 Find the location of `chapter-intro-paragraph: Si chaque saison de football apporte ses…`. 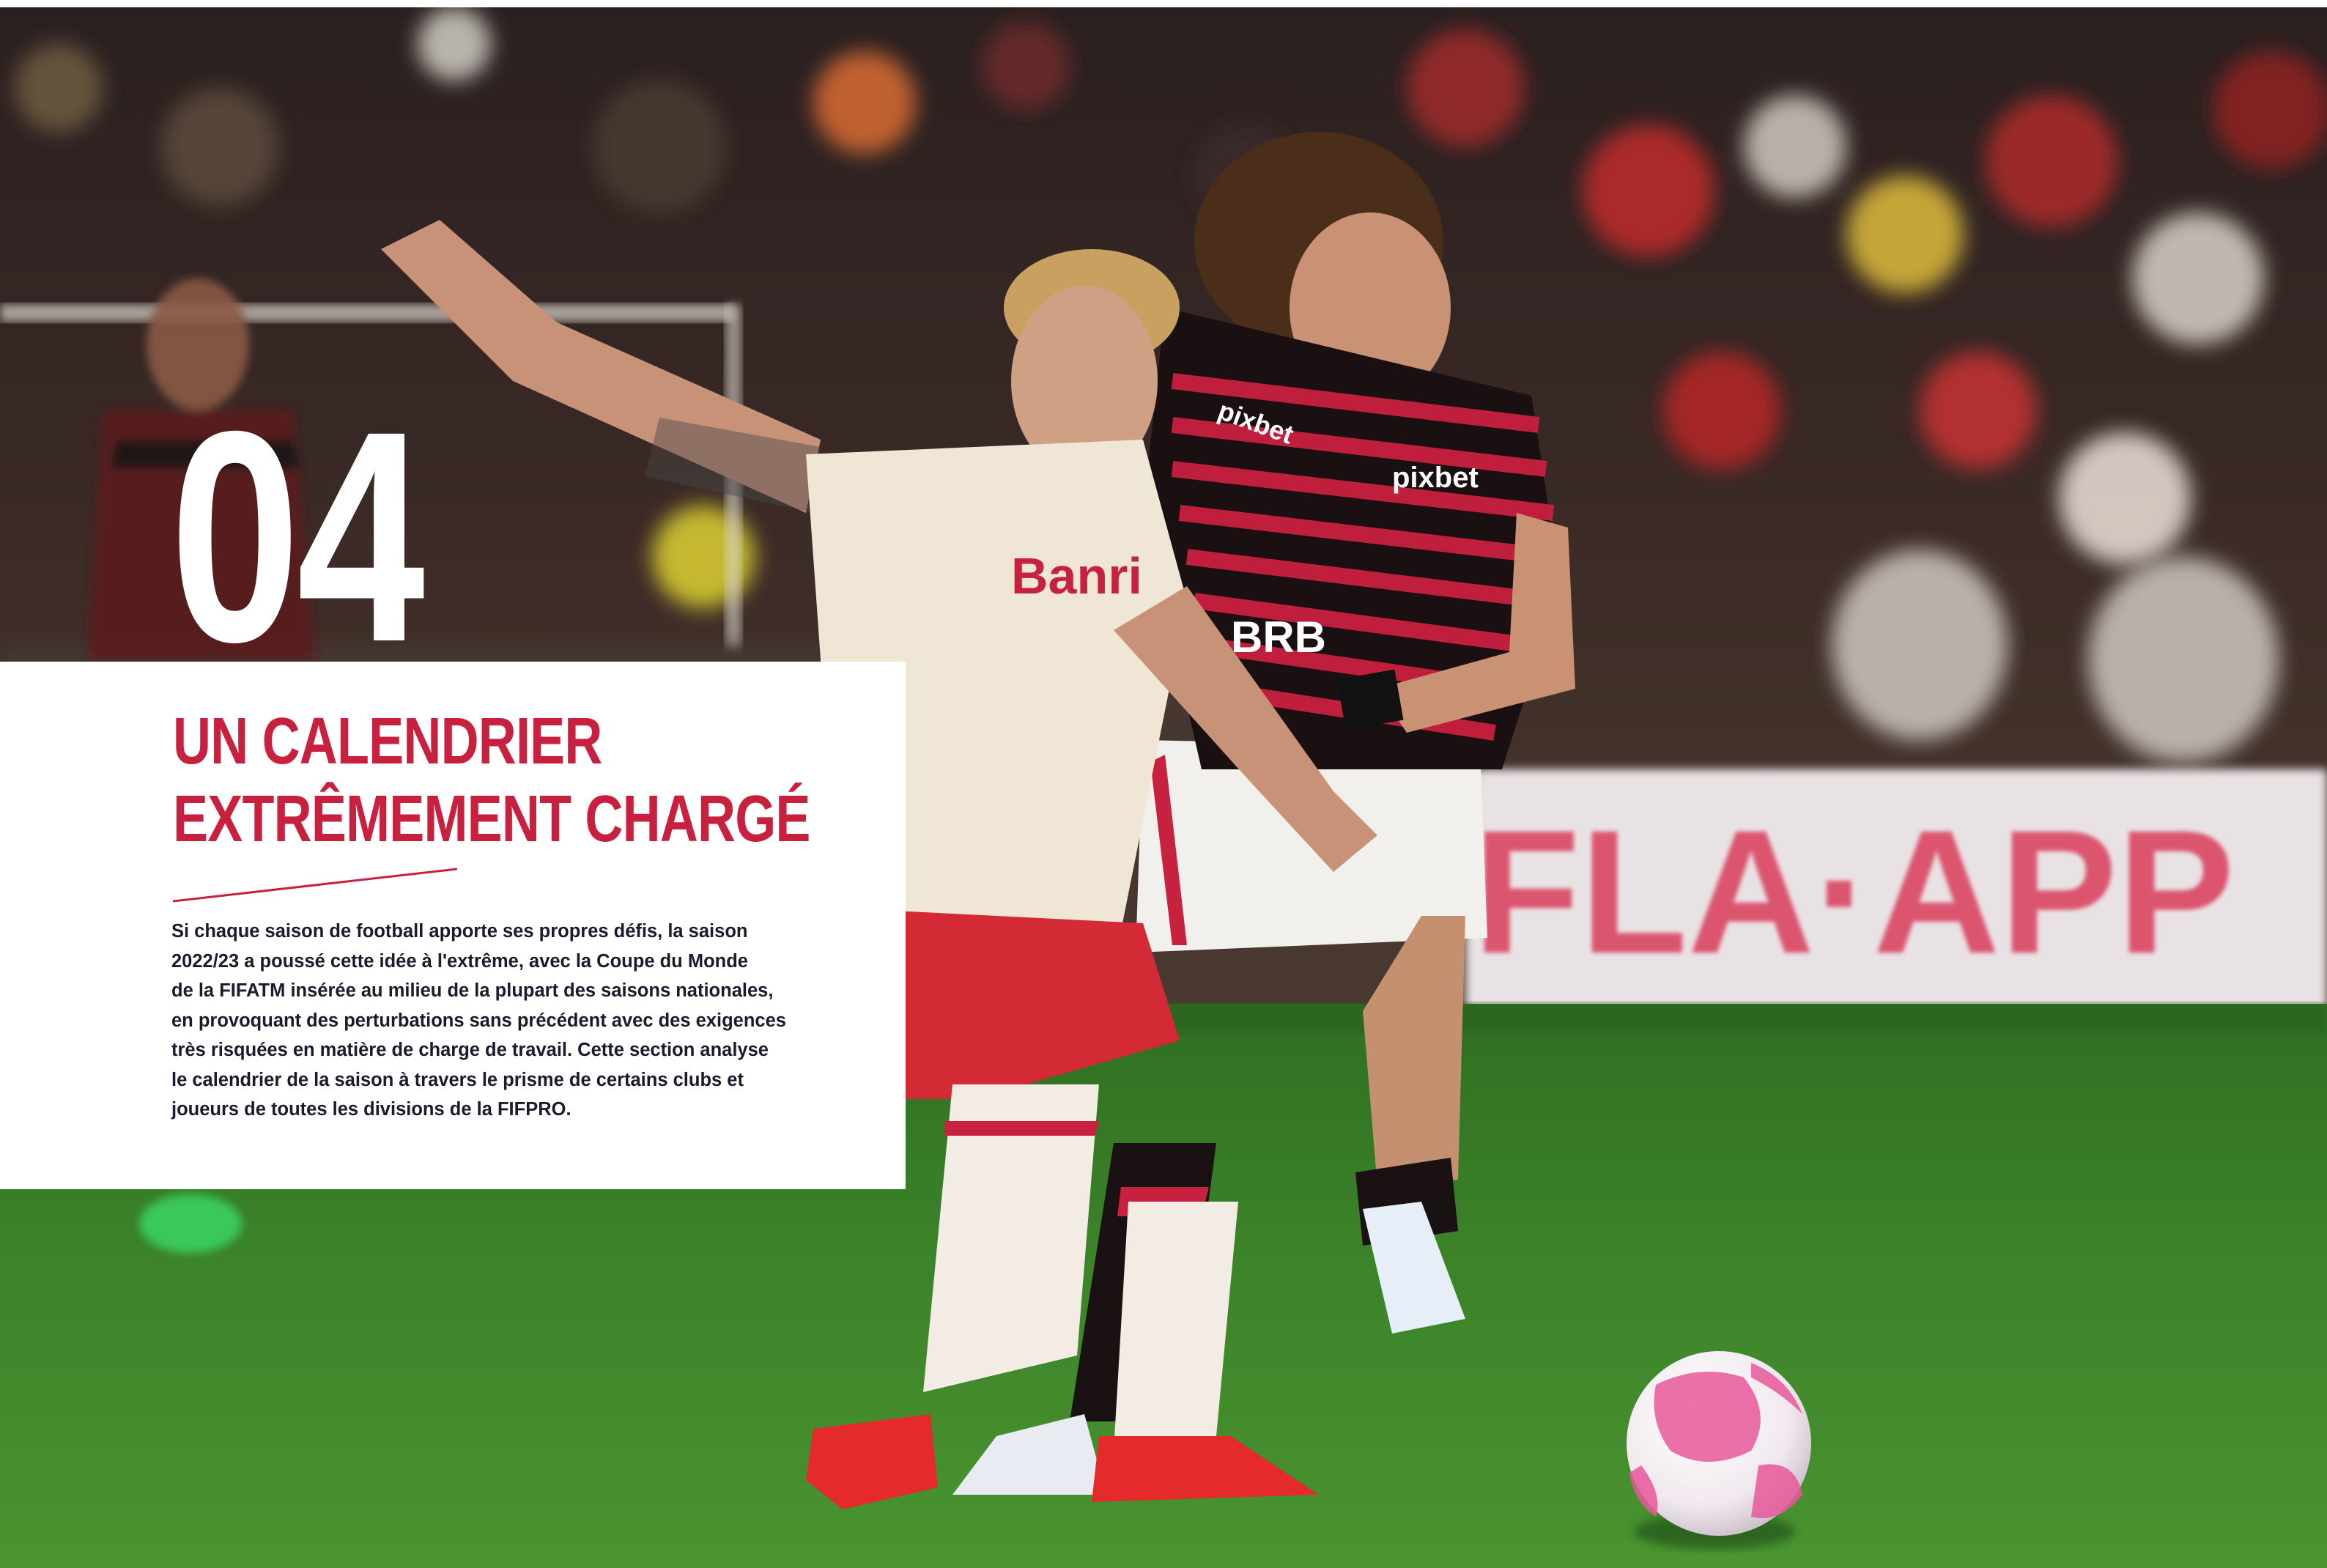

chapter-intro-paragraph: Si chaque saison de football apporte ses… is located at coordinates (493, 1021).